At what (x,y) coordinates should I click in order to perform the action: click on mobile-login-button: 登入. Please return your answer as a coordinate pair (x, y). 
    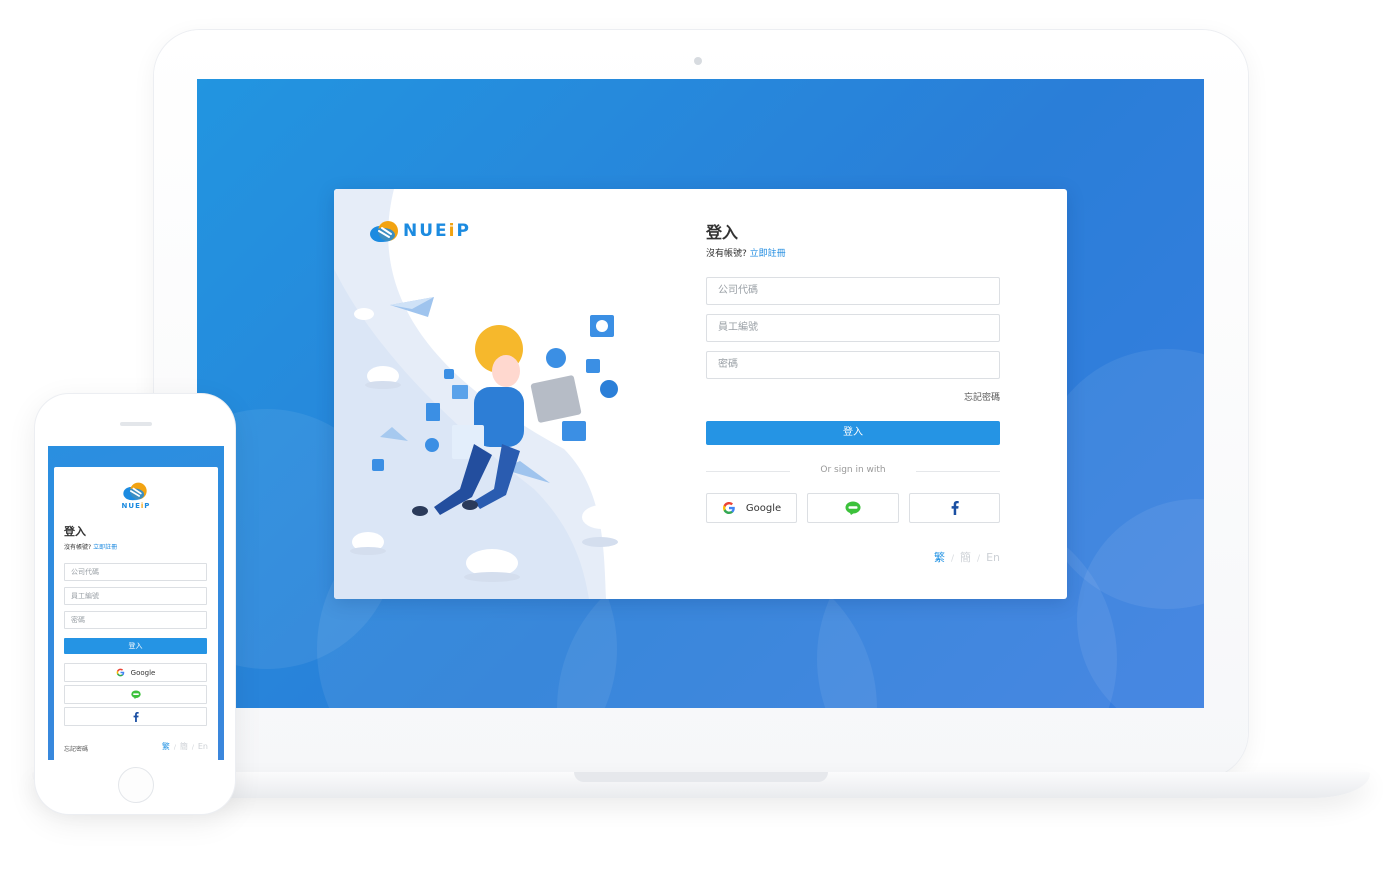
    Looking at the image, I should click on (135, 646).